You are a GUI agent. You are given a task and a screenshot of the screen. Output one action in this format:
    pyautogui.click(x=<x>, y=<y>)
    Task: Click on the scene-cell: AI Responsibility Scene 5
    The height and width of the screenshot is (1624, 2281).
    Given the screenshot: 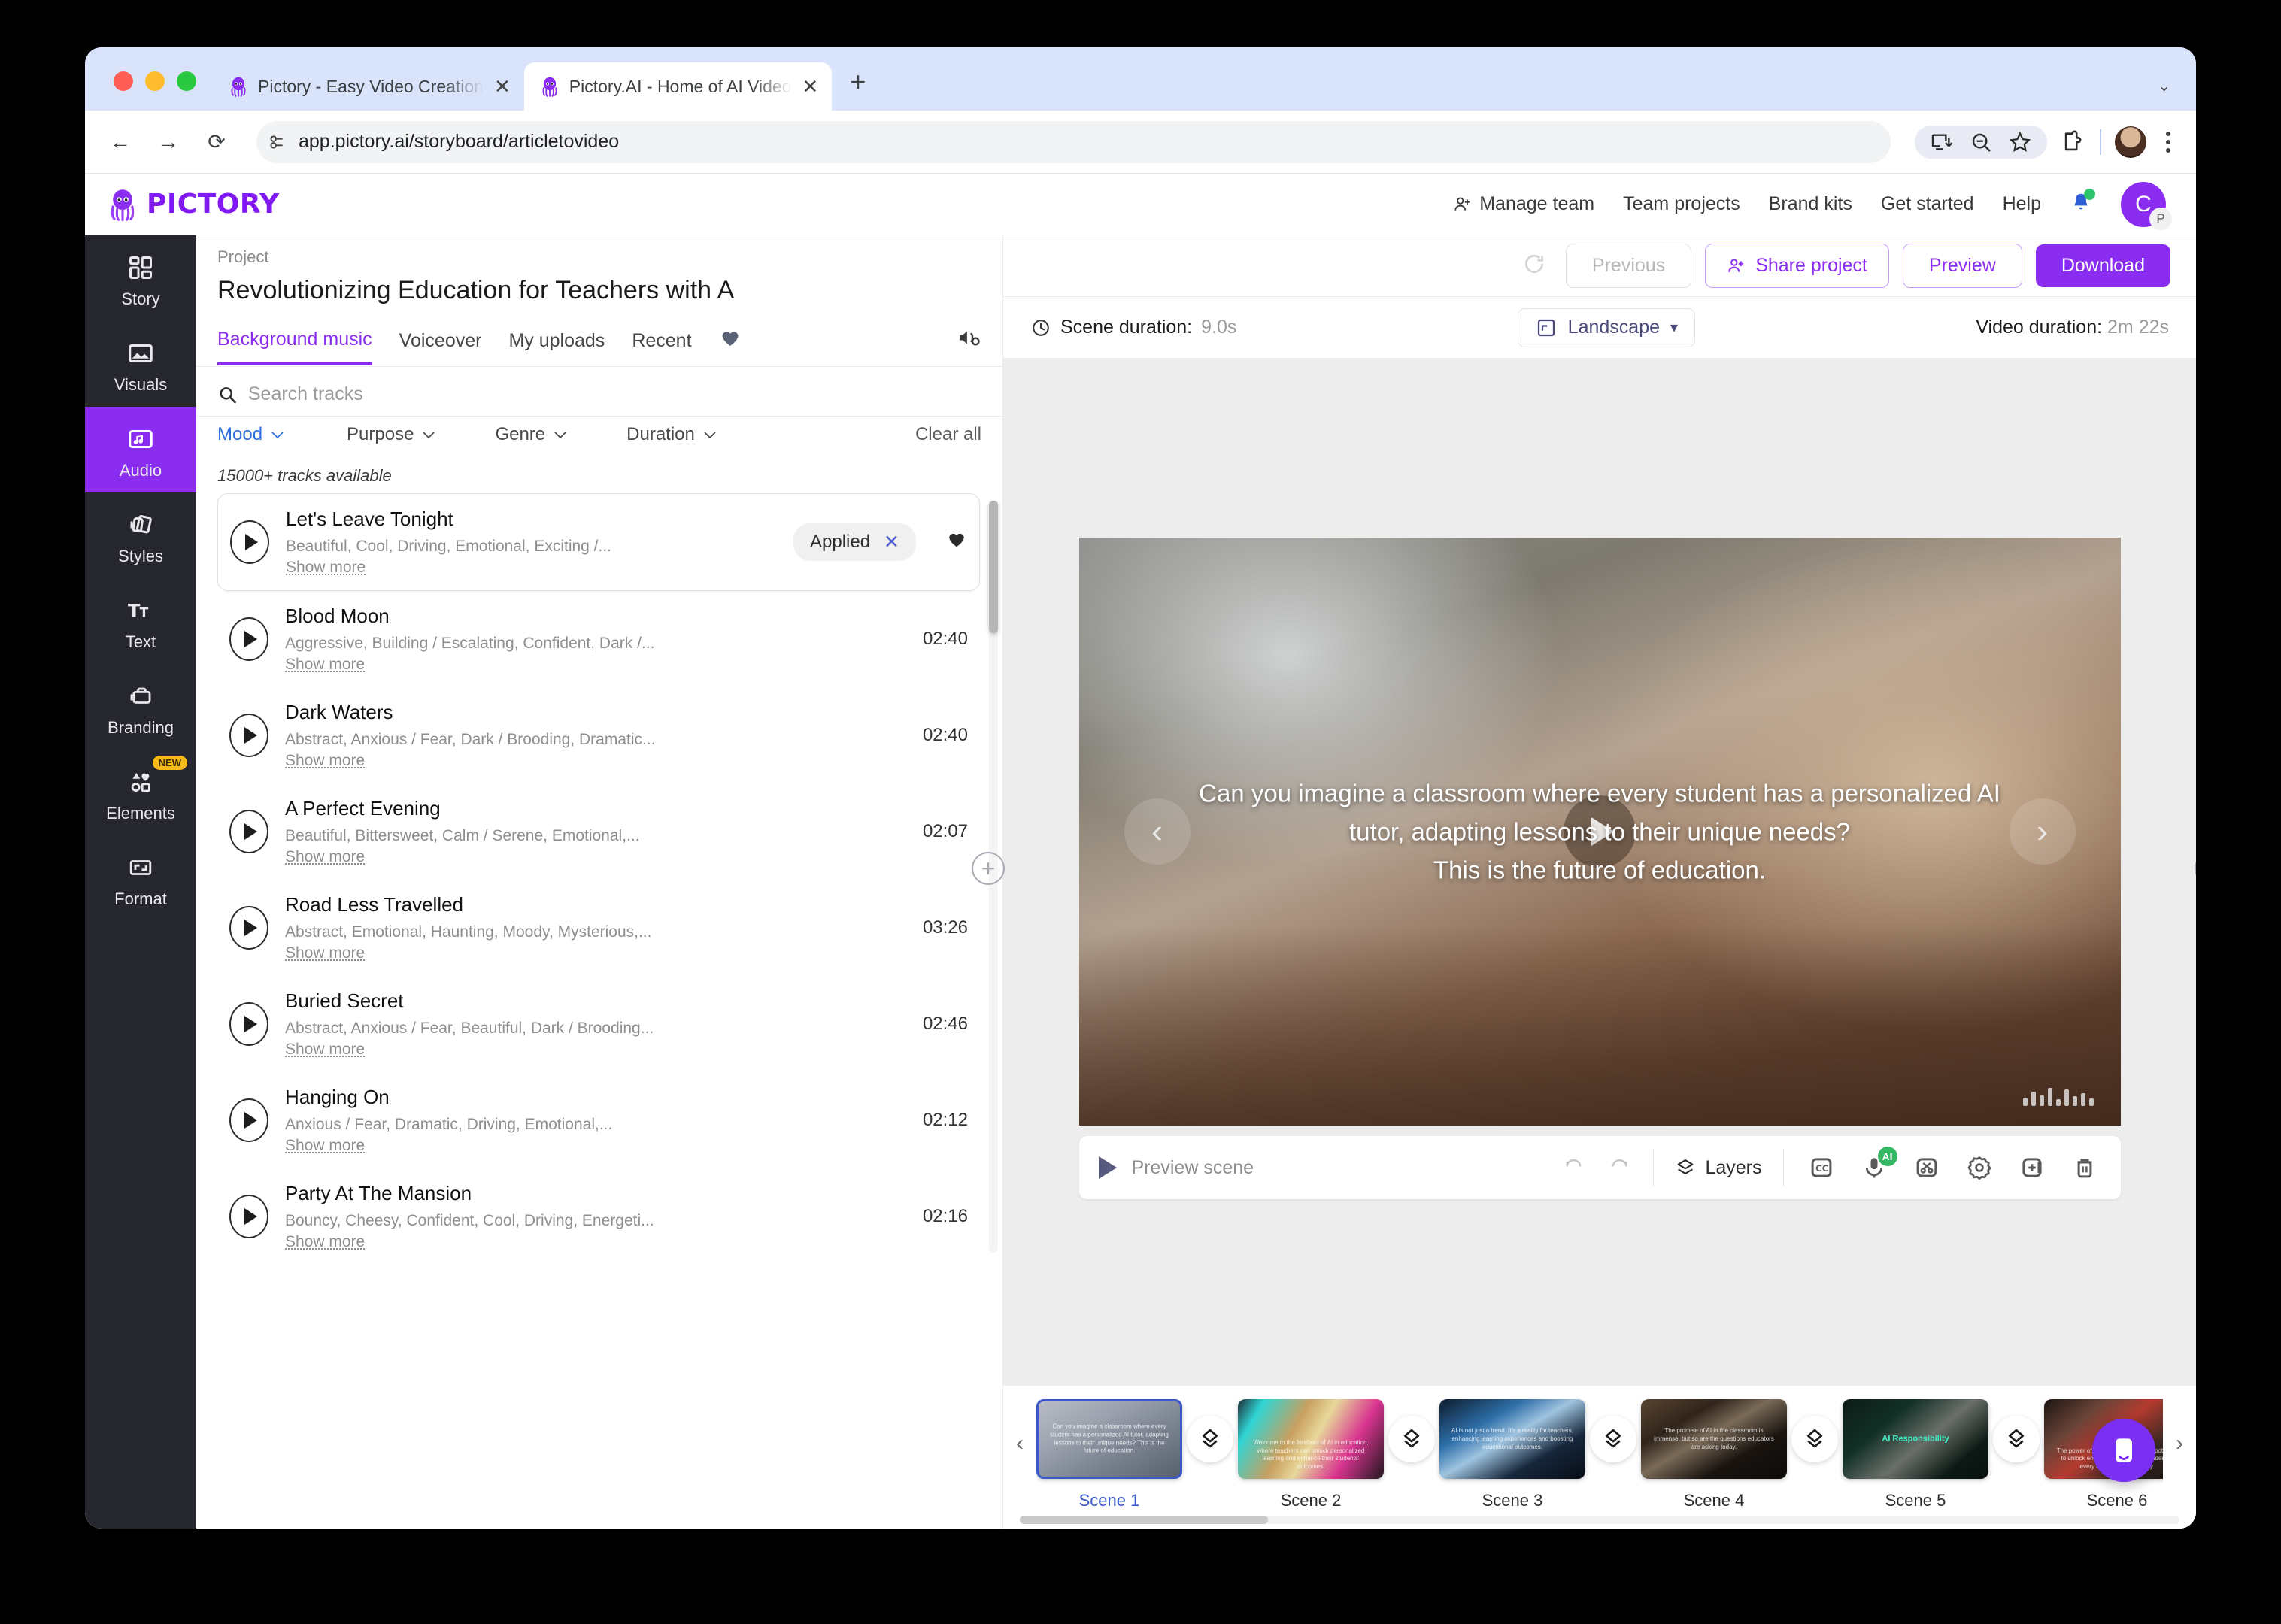 What is the action you would take?
    pyautogui.click(x=1915, y=1454)
    